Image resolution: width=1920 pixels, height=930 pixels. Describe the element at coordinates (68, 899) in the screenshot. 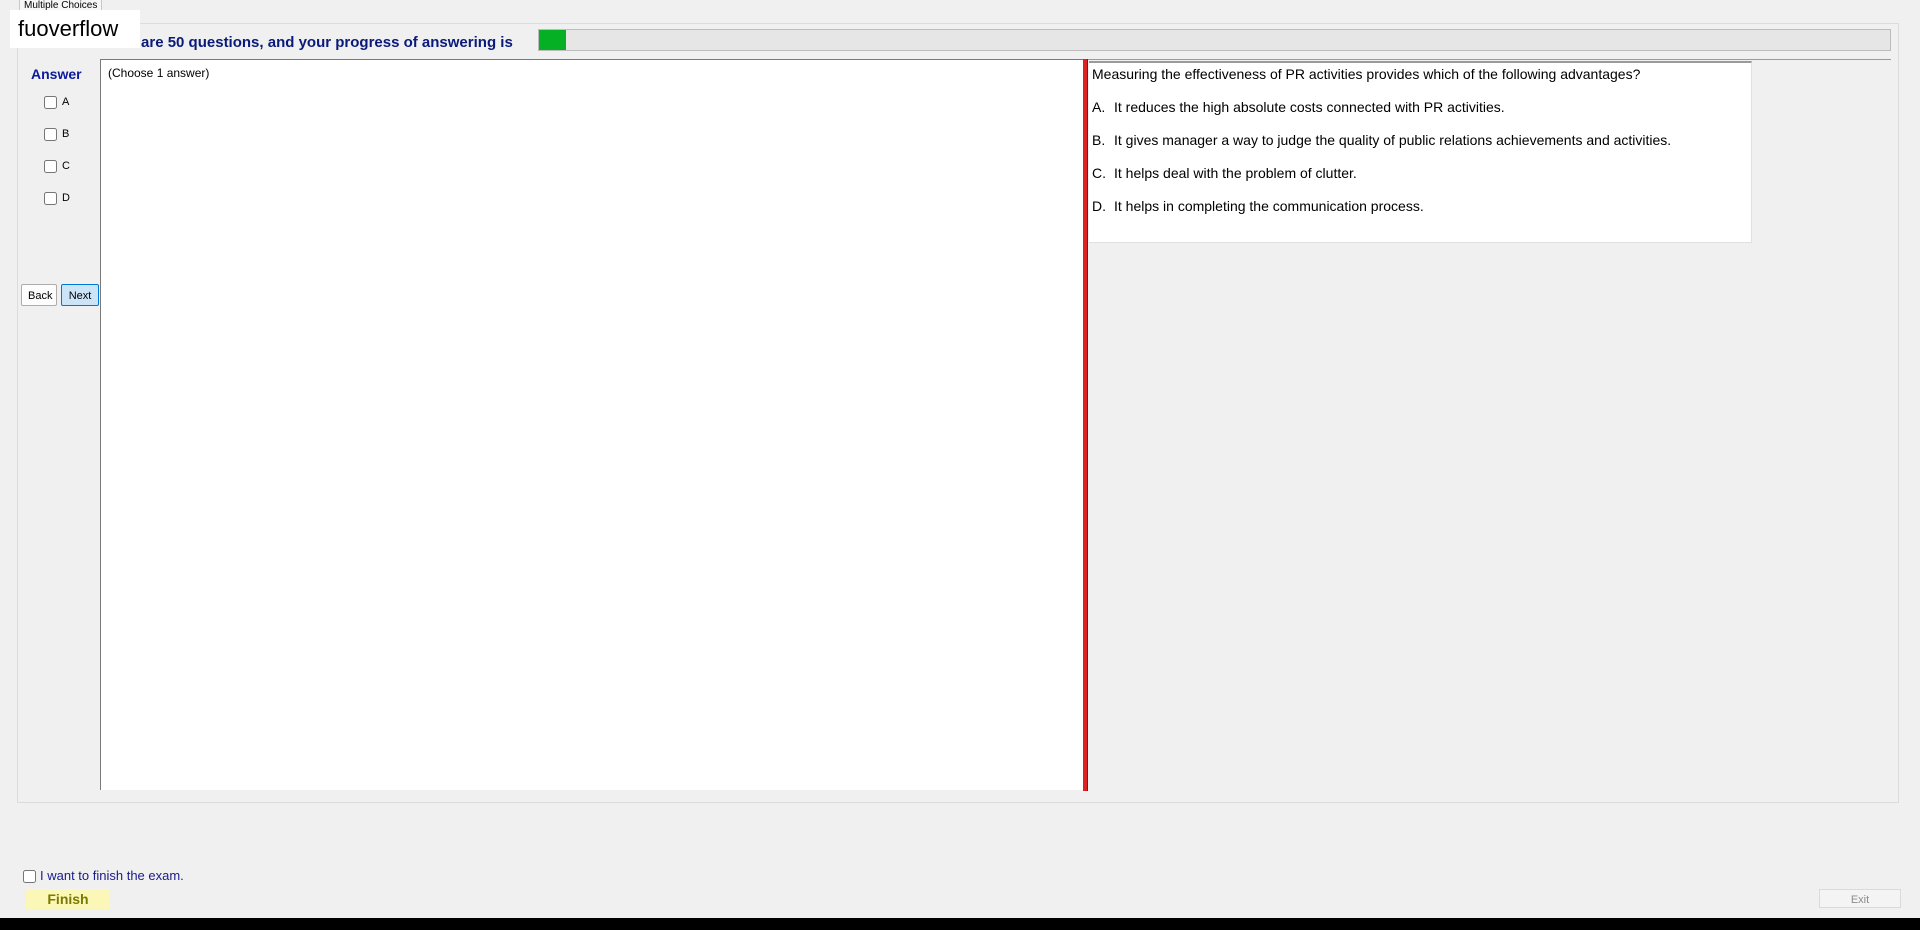

I see `finish-button: Finish` at that location.